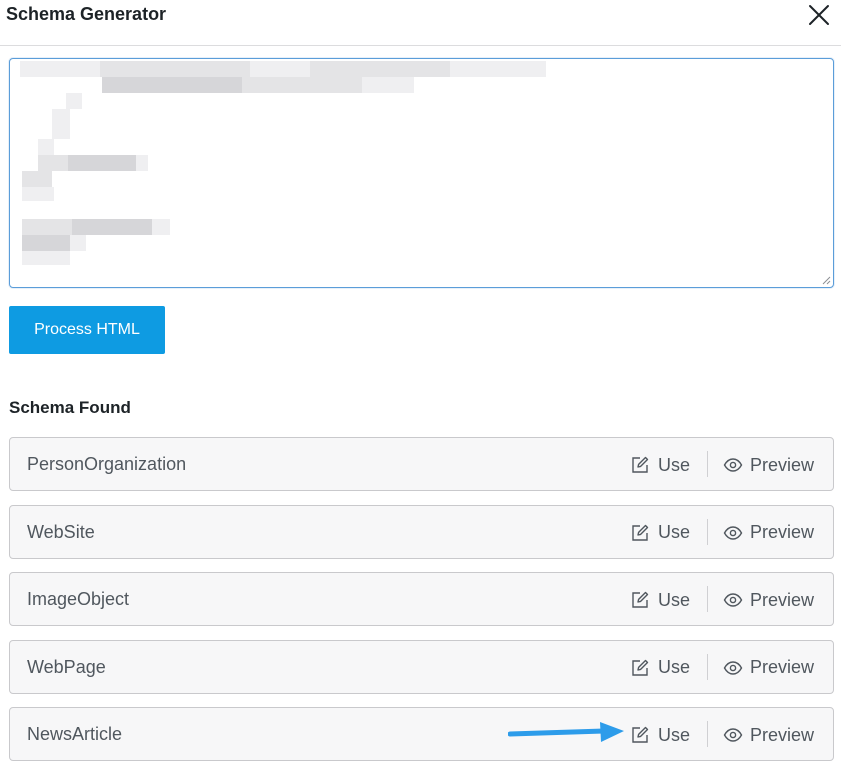  What do you see at coordinates (61, 531) in the screenshot?
I see `schema-name: WebSite` at bounding box center [61, 531].